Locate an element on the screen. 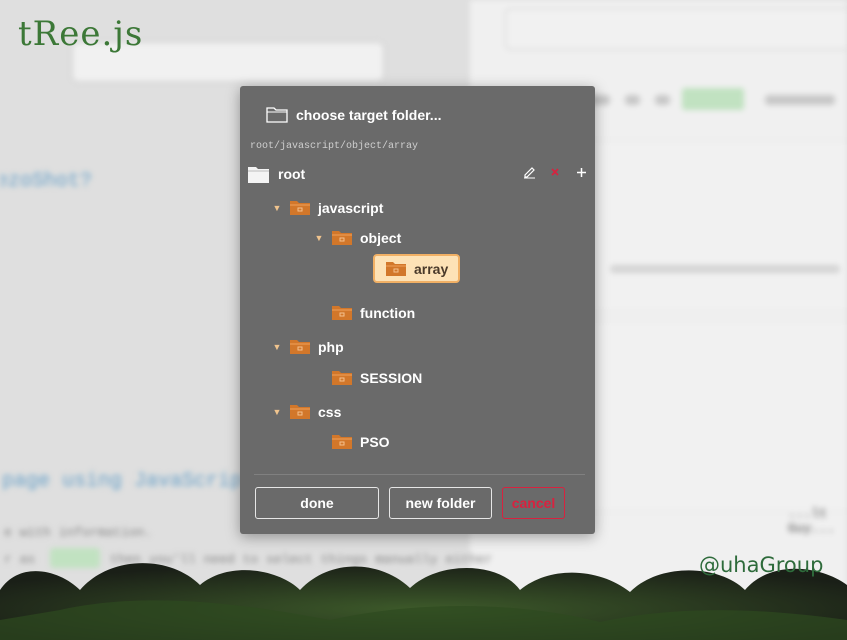  folder-outline-icon is located at coordinates (277, 115).